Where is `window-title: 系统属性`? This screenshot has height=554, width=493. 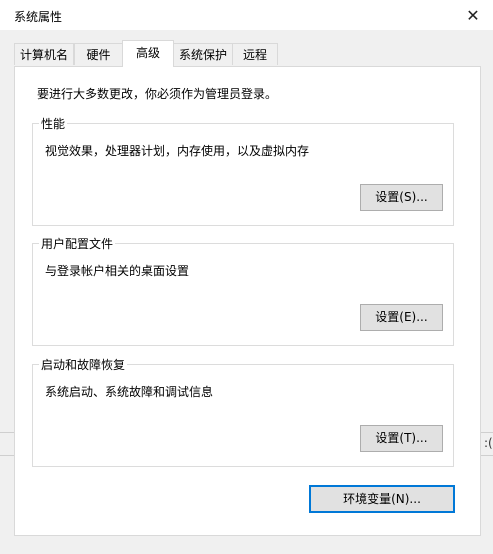
window-title: 系统属性 is located at coordinates (38, 17).